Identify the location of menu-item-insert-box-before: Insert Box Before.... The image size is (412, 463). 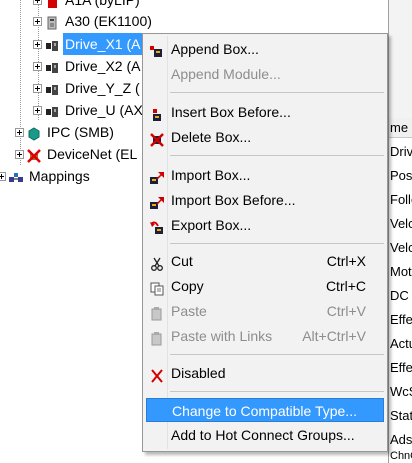
(265, 112).